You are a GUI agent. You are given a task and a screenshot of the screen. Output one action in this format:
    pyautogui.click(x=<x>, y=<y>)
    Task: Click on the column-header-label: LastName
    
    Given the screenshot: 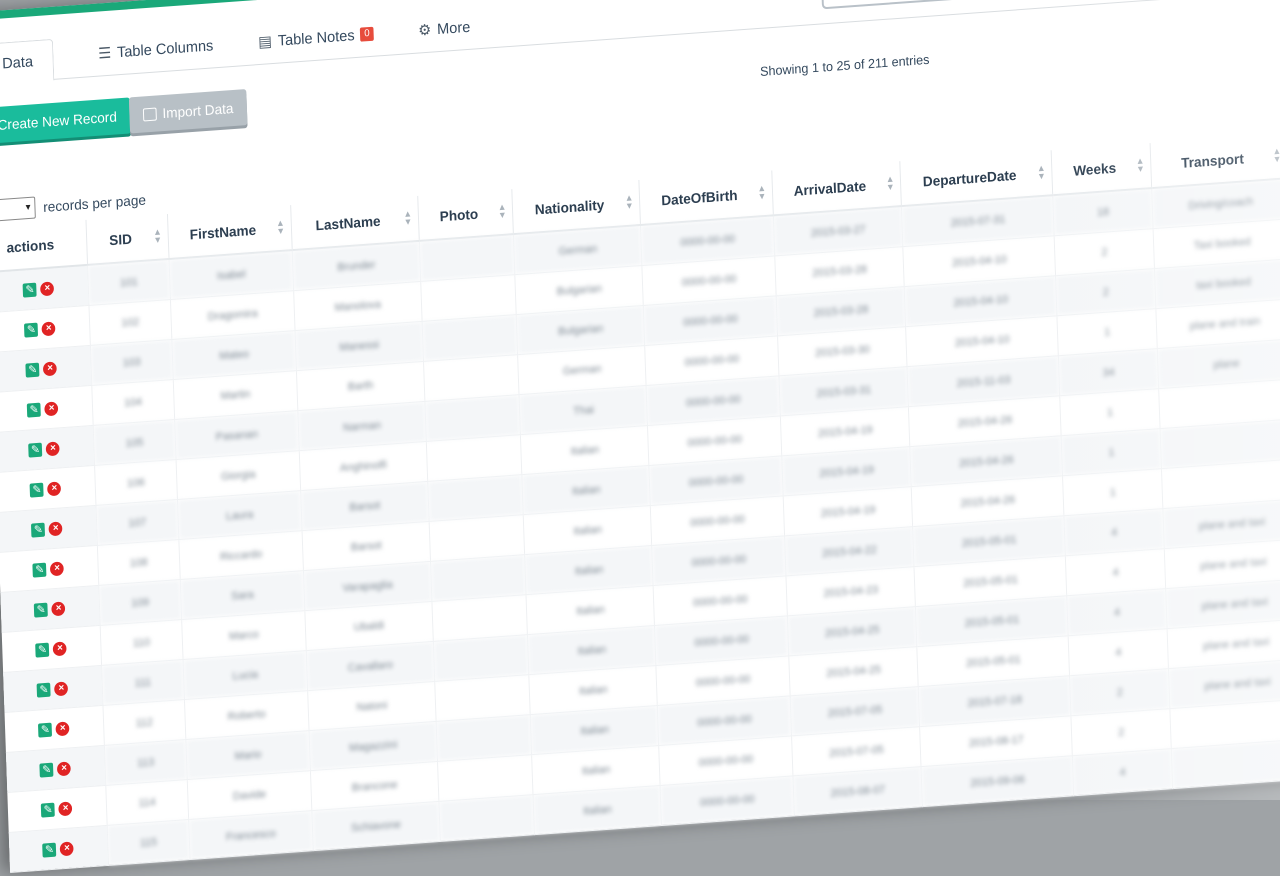 What is the action you would take?
    pyautogui.click(x=348, y=223)
    